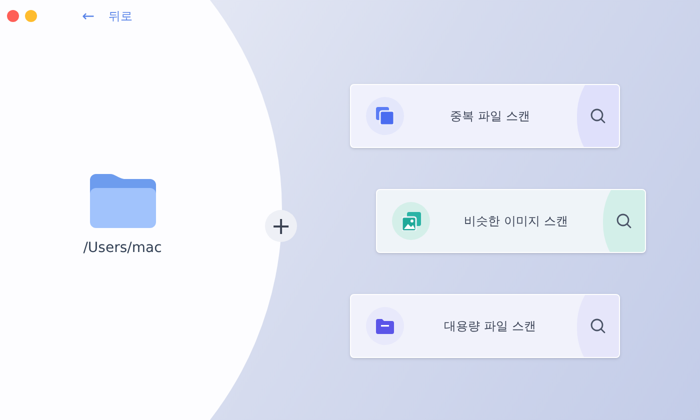 Image resolution: width=700 pixels, height=420 pixels. What do you see at coordinates (490, 116) in the screenshot?
I see `scan-label: 중복 파일 스캔` at bounding box center [490, 116].